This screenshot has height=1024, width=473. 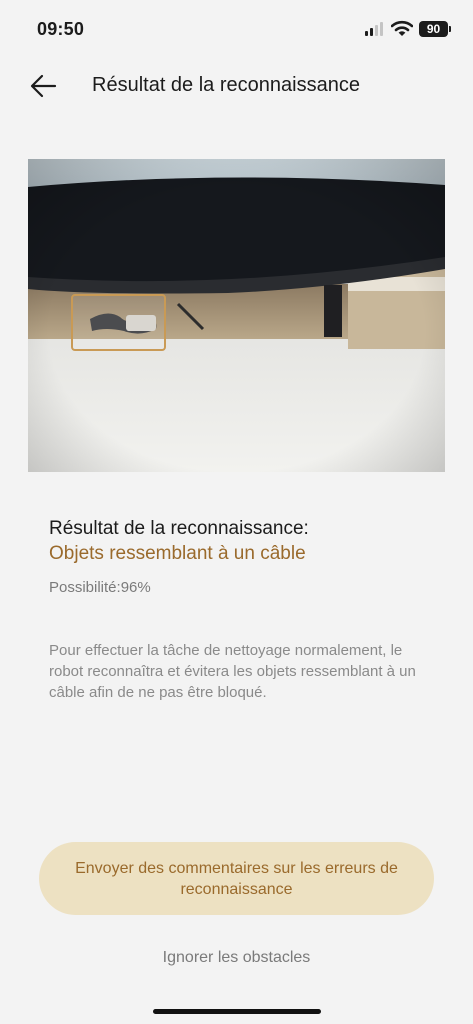 What do you see at coordinates (402, 28) in the screenshot?
I see `wifi-icon` at bounding box center [402, 28].